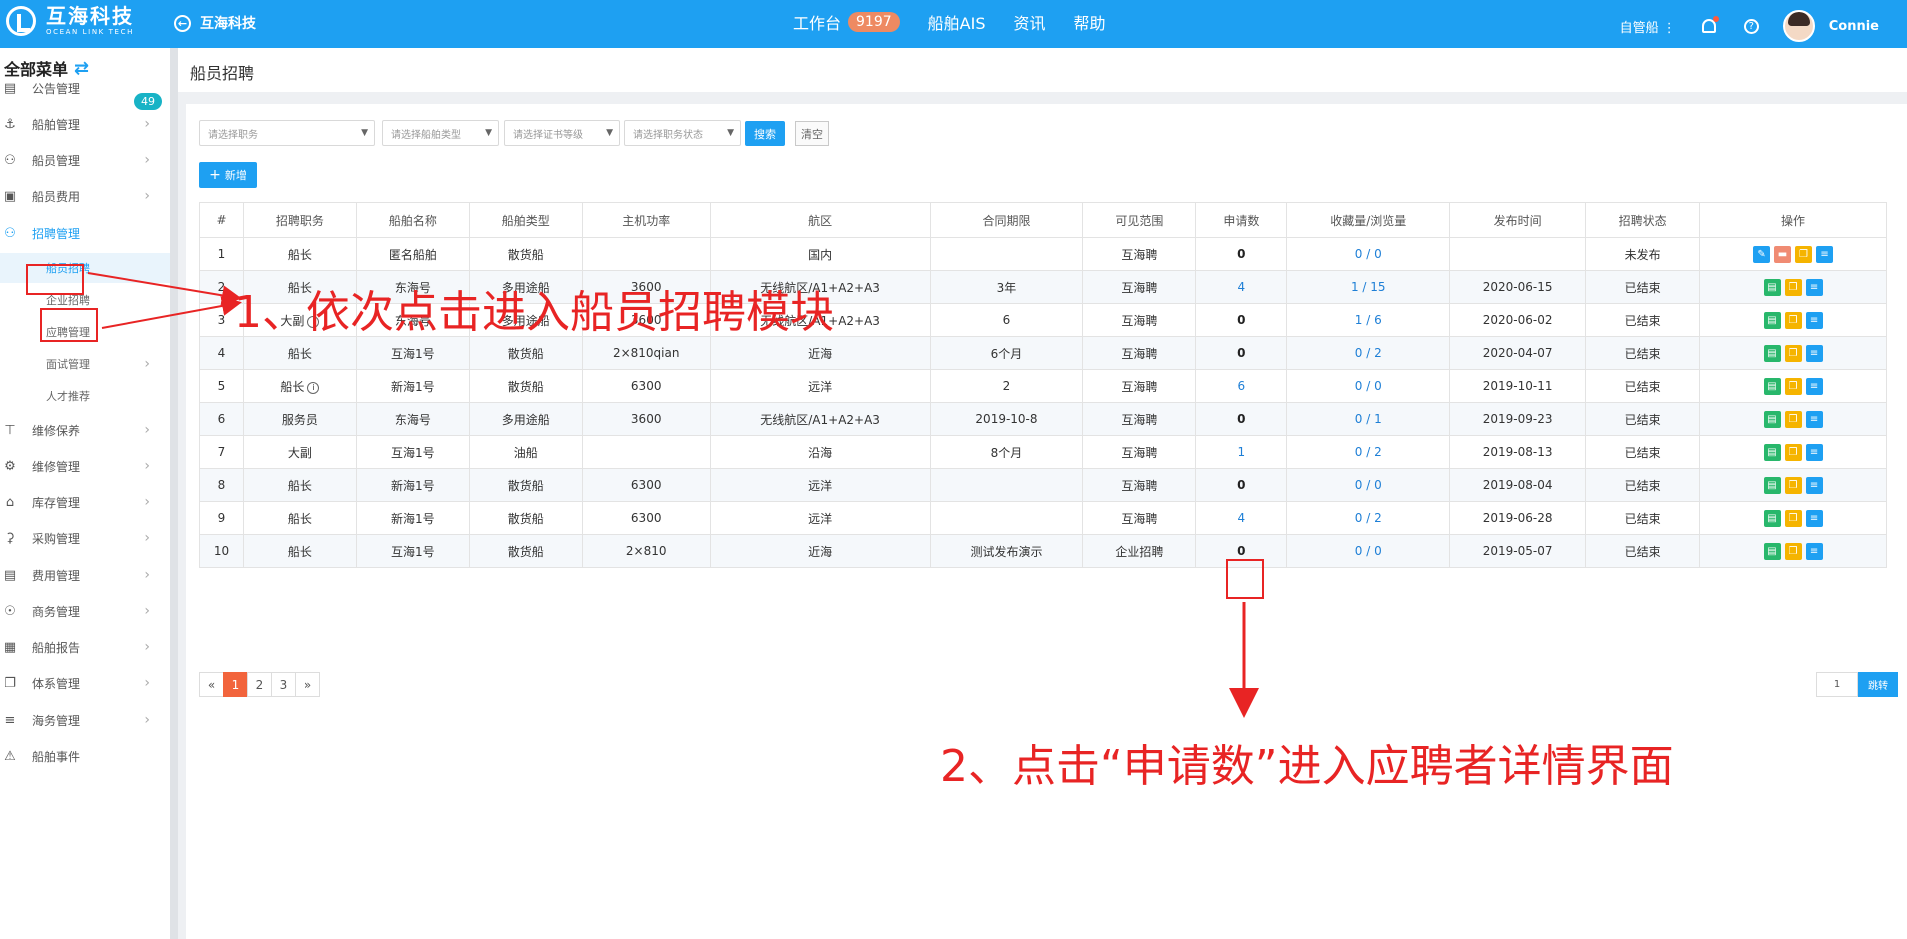 Image resolution: width=1907 pixels, height=939 pixels. Describe the element at coordinates (1307, 766) in the screenshot. I see `annotation-step2: 2、点击“申请数”进入应聘者详情界面` at that location.